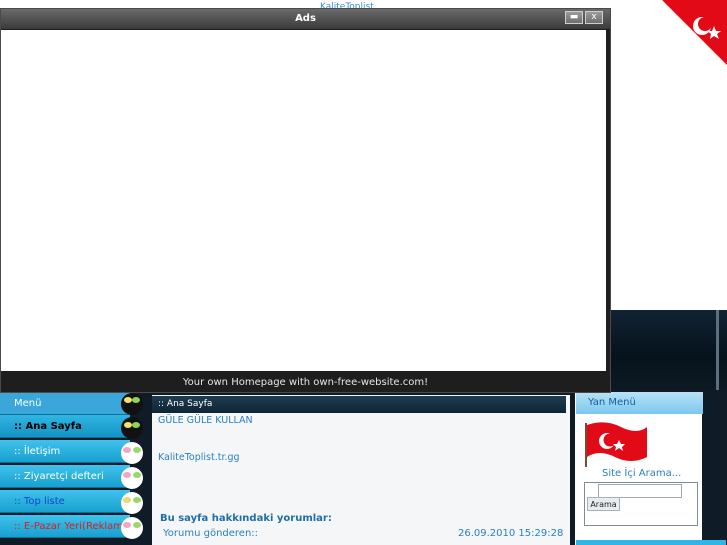  I want to click on comments-title: Bu sayfa hakkındaki yorumlar:, so click(246, 518).